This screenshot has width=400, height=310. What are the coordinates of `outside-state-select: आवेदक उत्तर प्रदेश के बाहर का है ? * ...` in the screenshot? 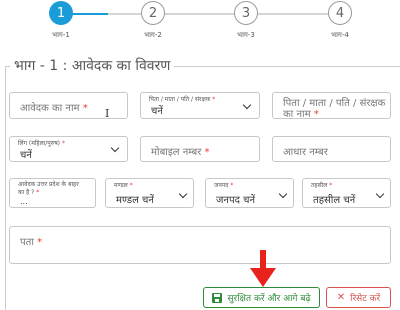 It's located at (52, 193).